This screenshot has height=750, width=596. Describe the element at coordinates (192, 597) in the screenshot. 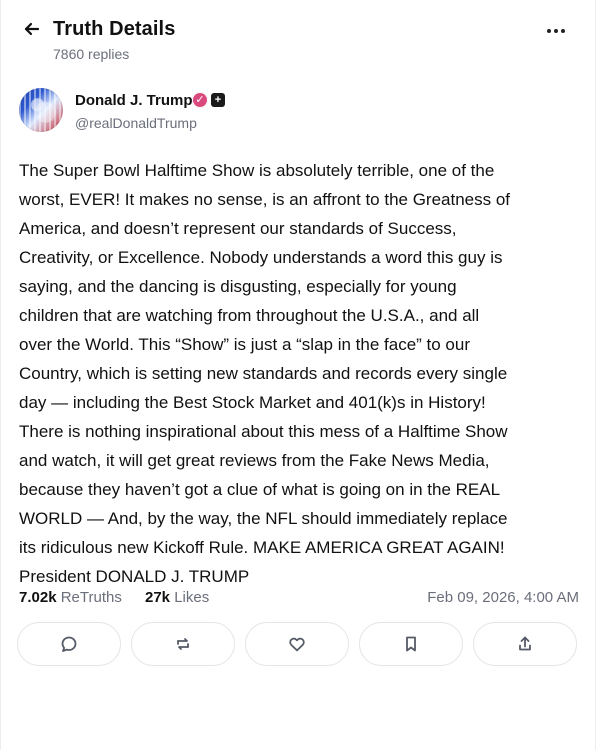

I see `likes-label: Likes` at that location.